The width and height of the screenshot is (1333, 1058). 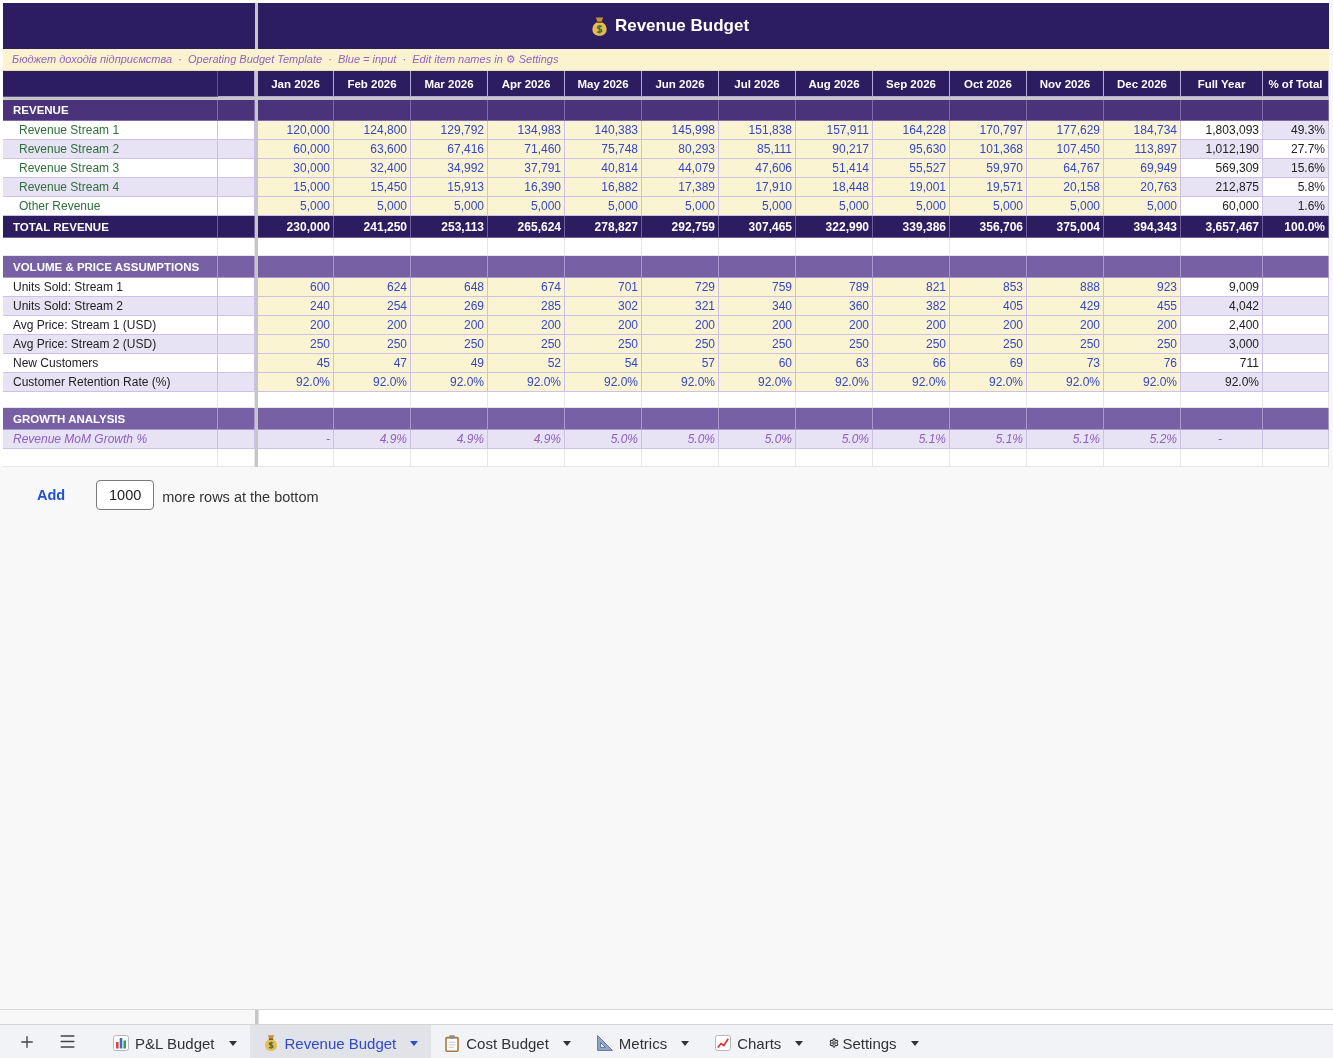 I want to click on table-cell: 73, so click(x=1065, y=363).